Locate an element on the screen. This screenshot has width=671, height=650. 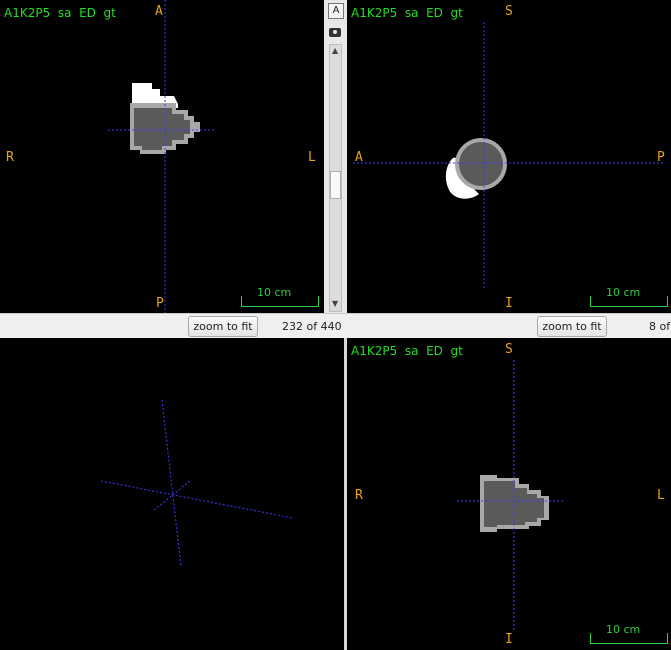
axial-orient-bottom: P is located at coordinates (160, 303).